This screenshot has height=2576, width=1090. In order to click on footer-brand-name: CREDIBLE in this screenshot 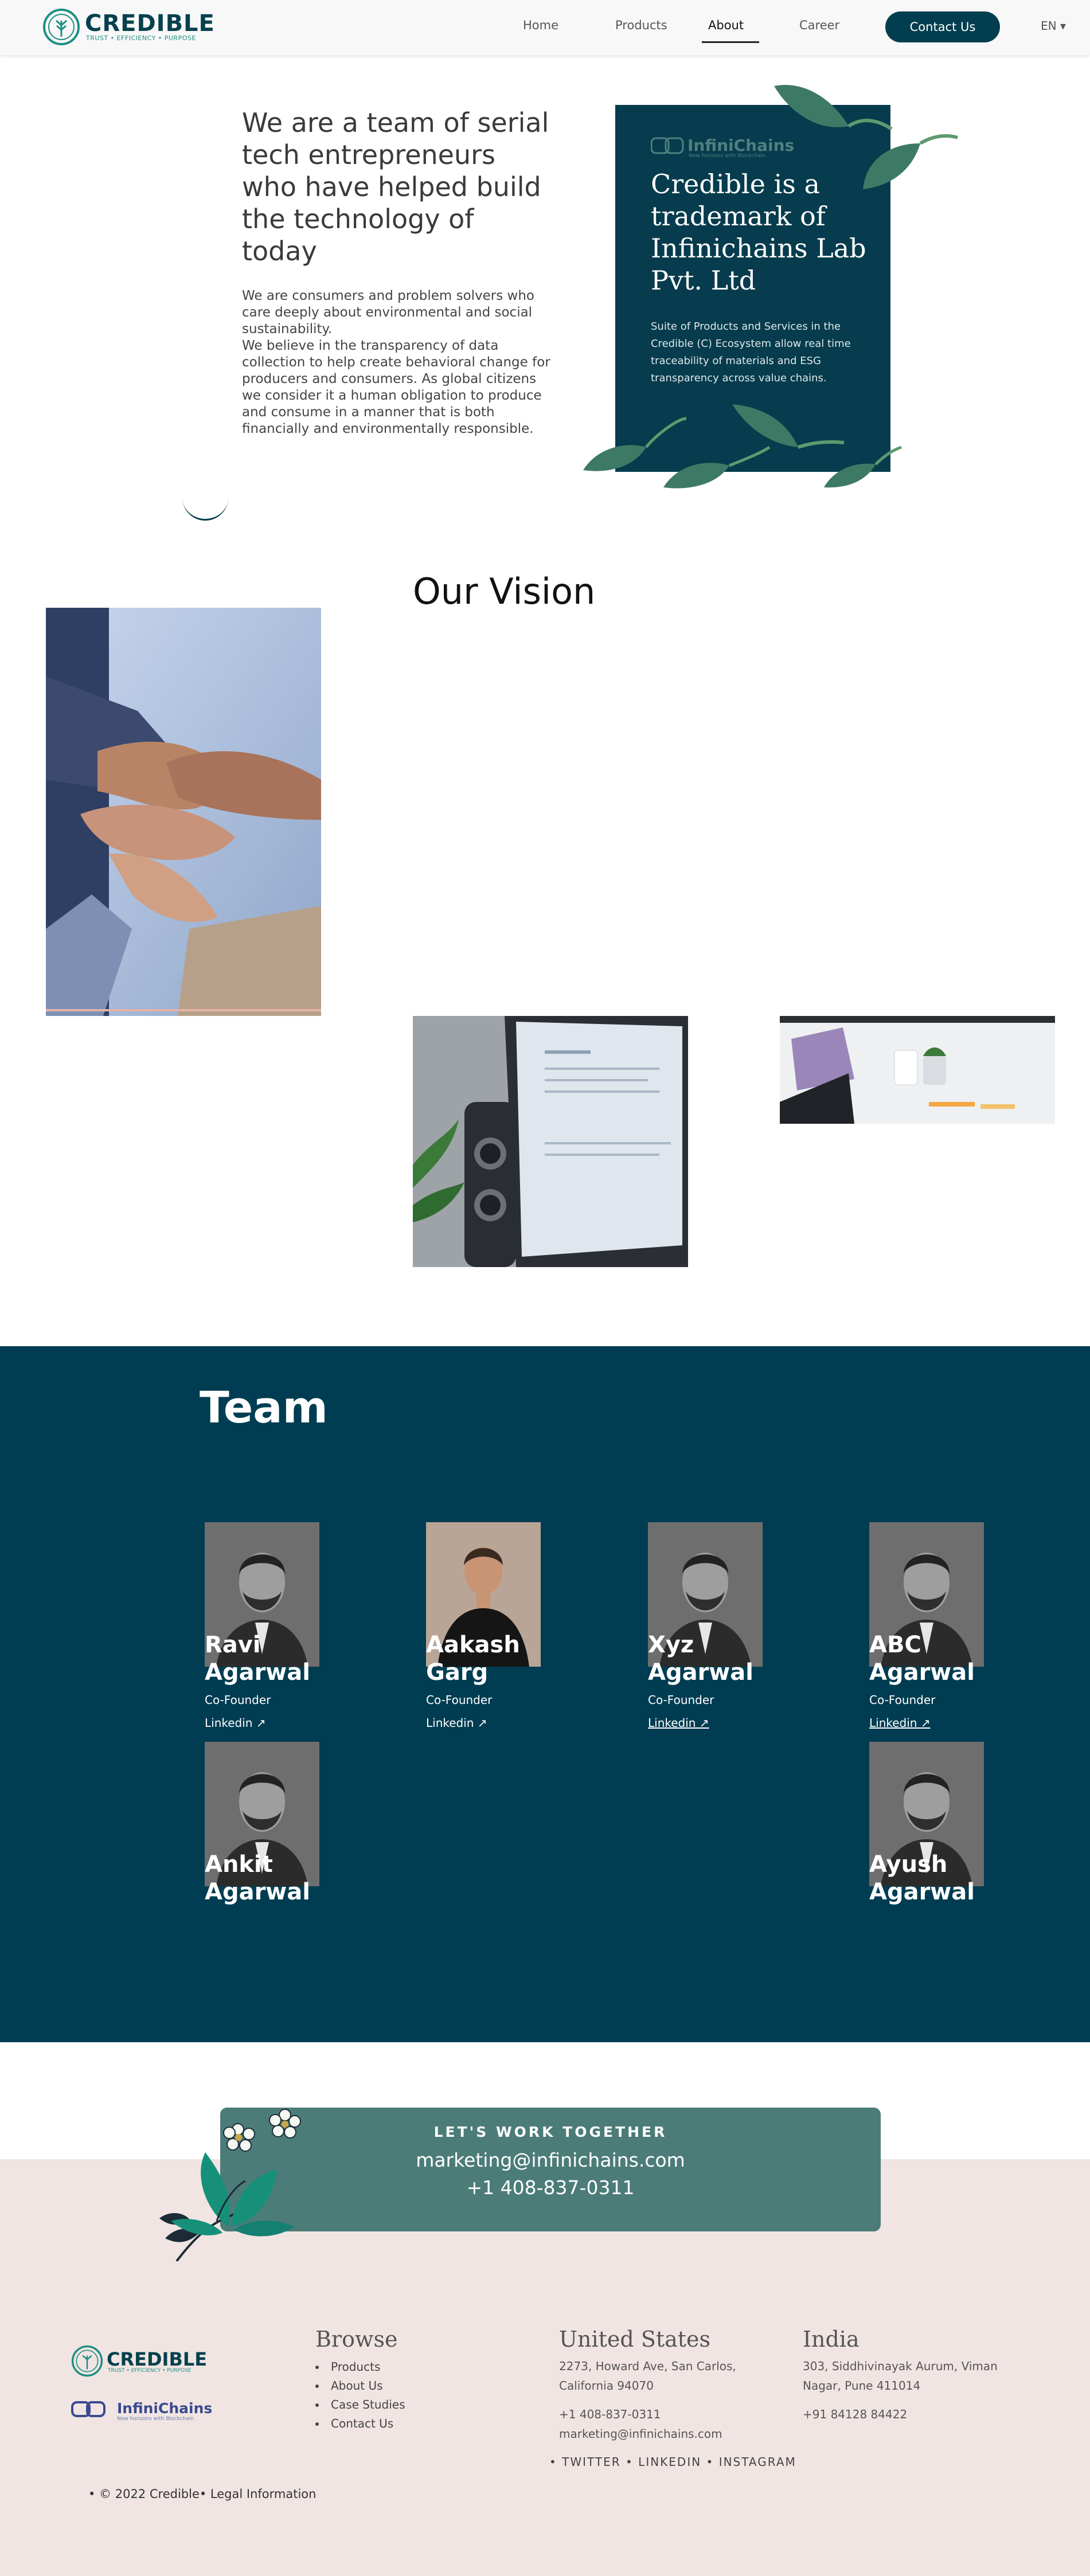, I will do `click(157, 2359)`.